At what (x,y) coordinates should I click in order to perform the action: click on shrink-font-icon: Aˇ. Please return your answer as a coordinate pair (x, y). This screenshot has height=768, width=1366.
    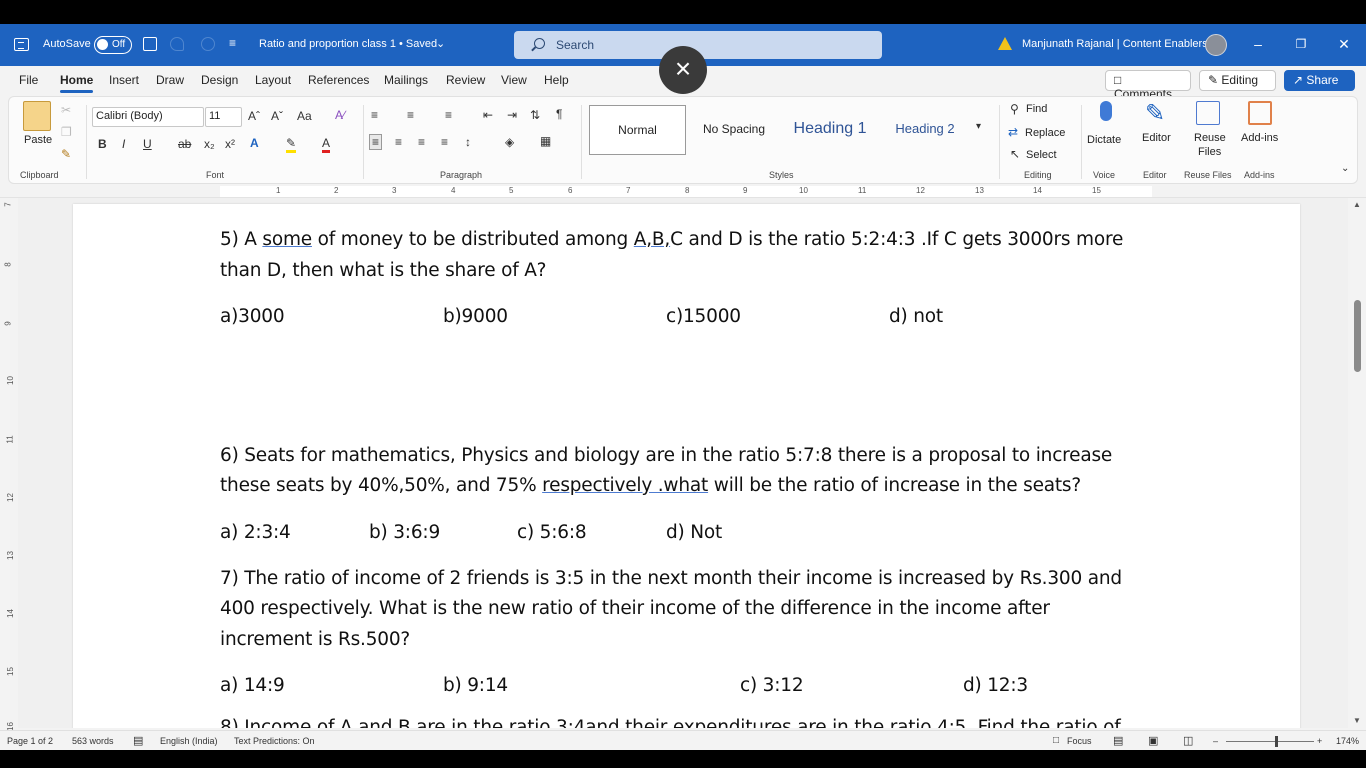
    Looking at the image, I should click on (277, 116).